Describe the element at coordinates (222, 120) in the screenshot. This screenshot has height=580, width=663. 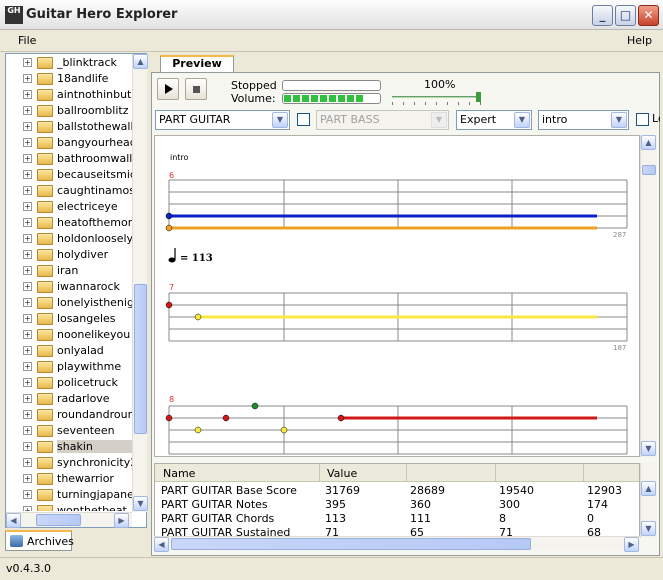
I see `part-select: PART GUITAR ▼` at that location.